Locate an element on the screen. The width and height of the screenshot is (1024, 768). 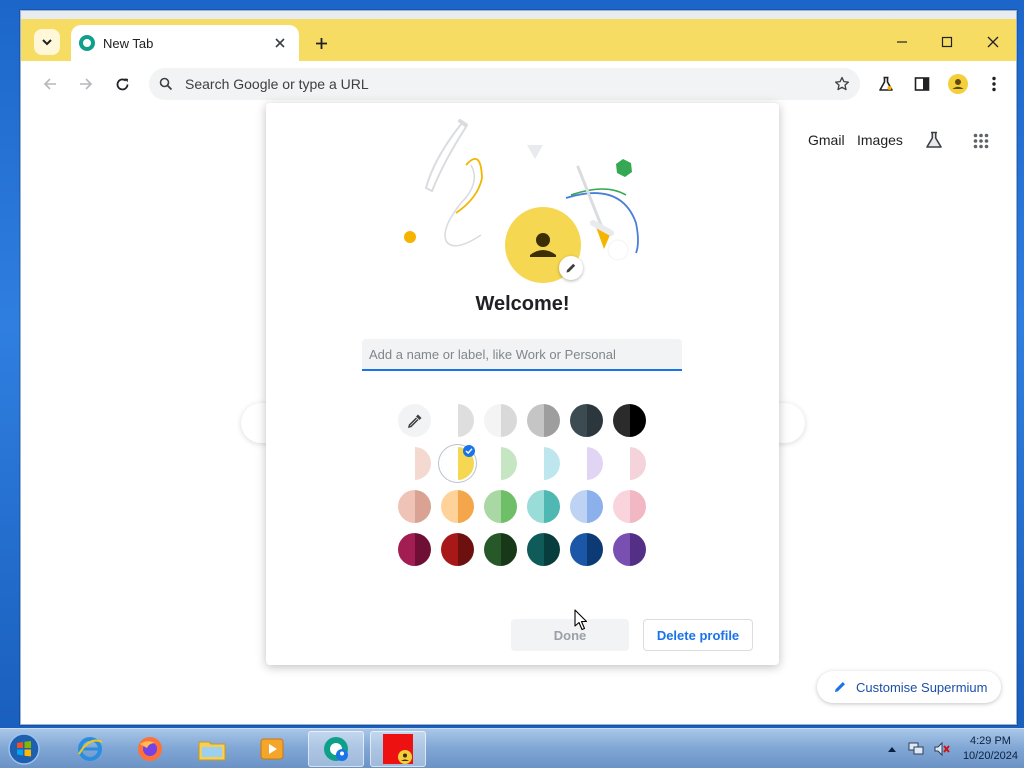
color-swatch-black is located at coordinates (629, 420).